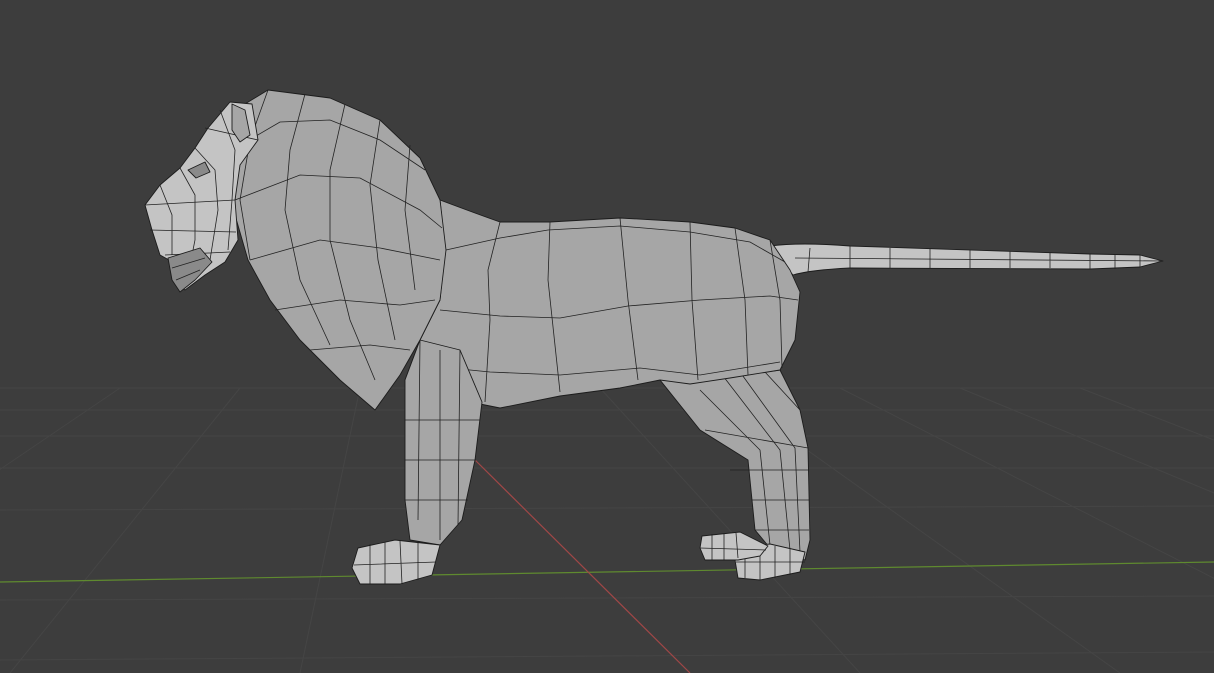 This screenshot has width=1214, height=673. What do you see at coordinates (966, 259) in the screenshot?
I see `tail-mesh` at bounding box center [966, 259].